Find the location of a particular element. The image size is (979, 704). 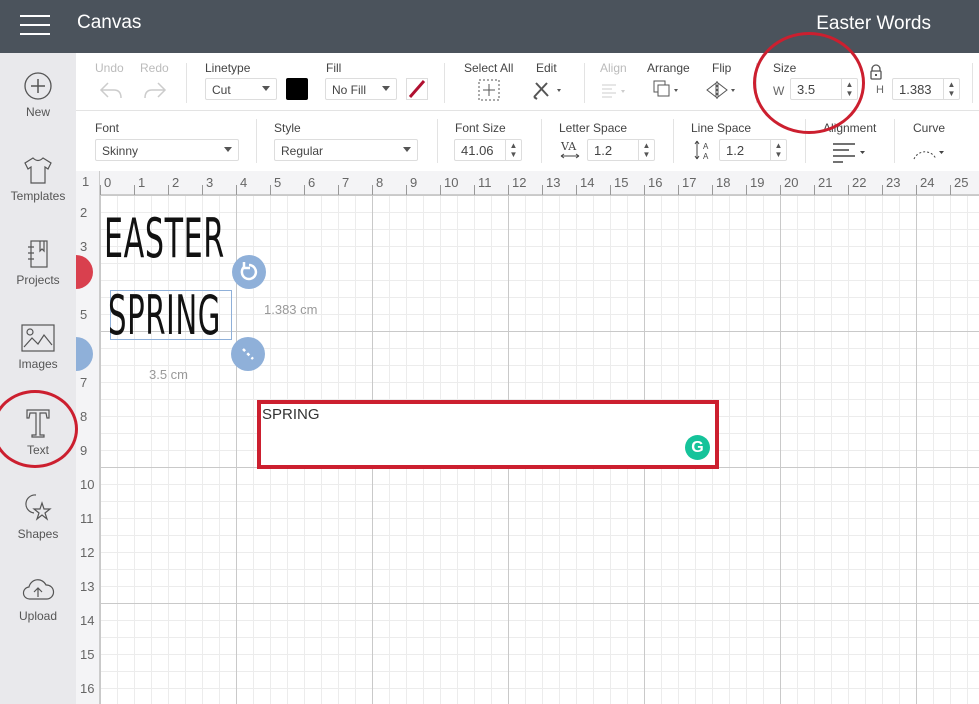

grammarly-icon: G is located at coordinates (697, 447).